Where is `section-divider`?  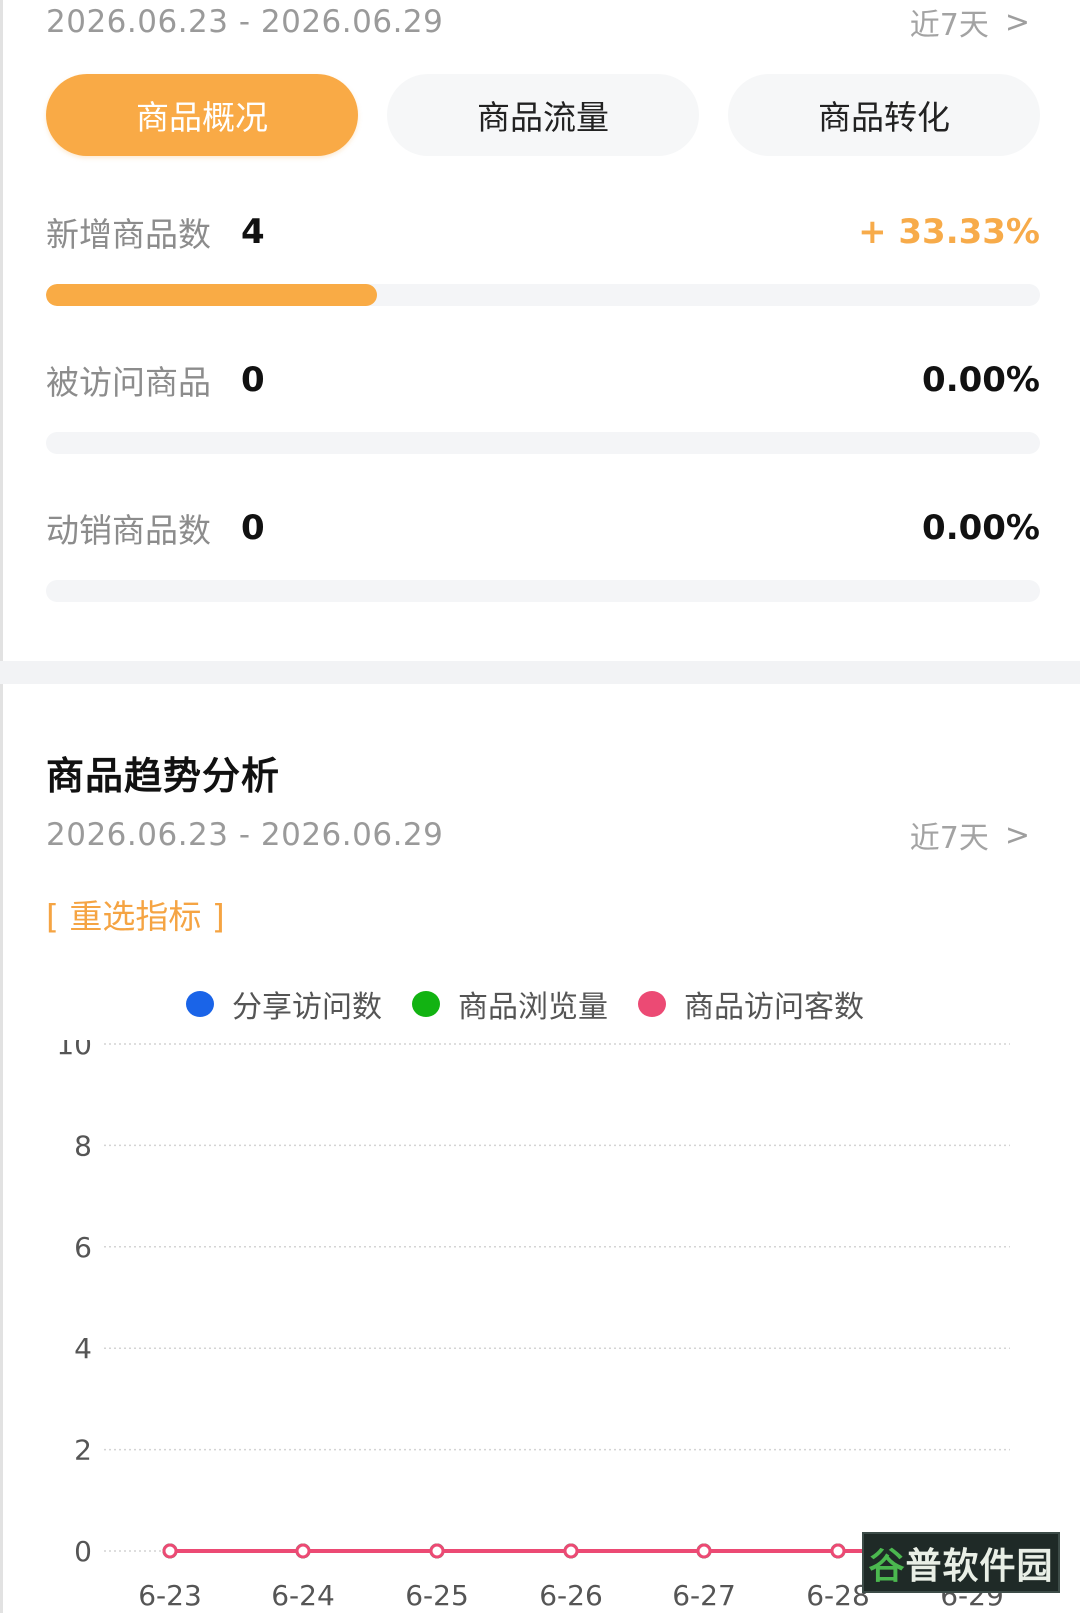 section-divider is located at coordinates (540, 672).